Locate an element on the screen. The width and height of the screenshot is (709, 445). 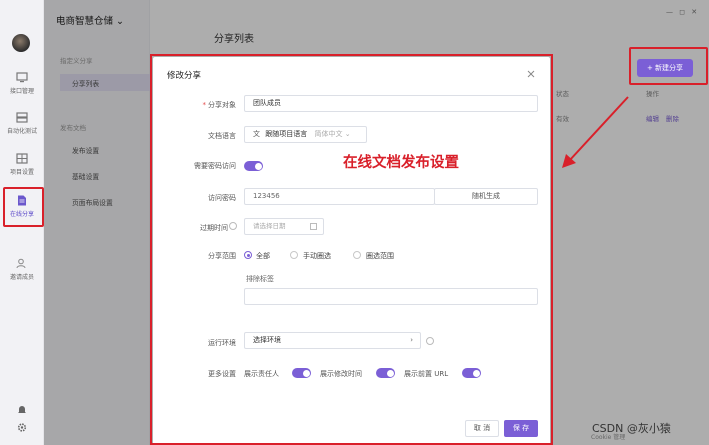
rail-item-label: 接口管理 is located at coordinates (21, 91).